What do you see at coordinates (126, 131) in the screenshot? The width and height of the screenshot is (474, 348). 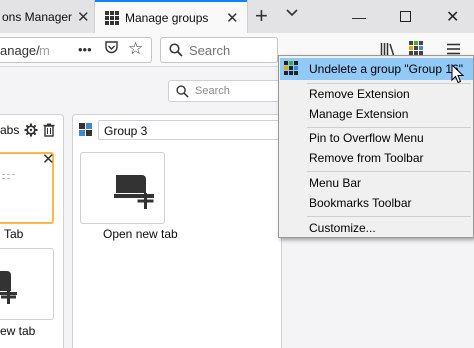 I see `group-name: Group 3` at bounding box center [126, 131].